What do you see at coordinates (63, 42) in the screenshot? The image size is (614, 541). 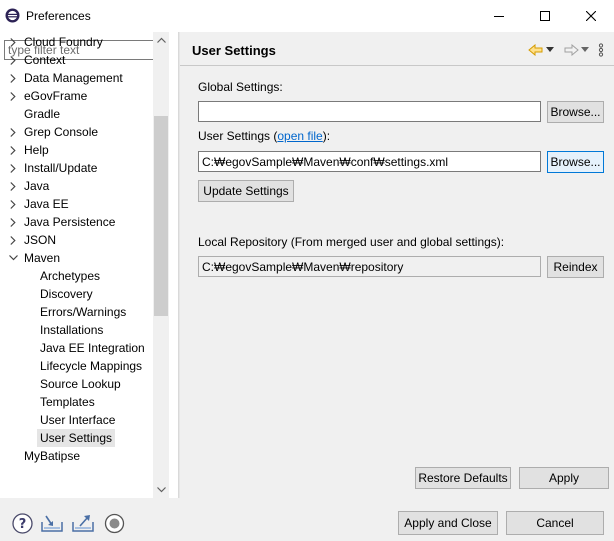 I see `tree-item-label: Cloud Foundry` at bounding box center [63, 42].